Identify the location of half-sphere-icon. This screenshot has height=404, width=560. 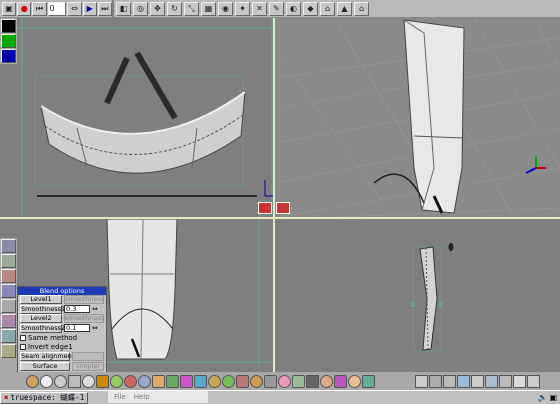
(88, 381).